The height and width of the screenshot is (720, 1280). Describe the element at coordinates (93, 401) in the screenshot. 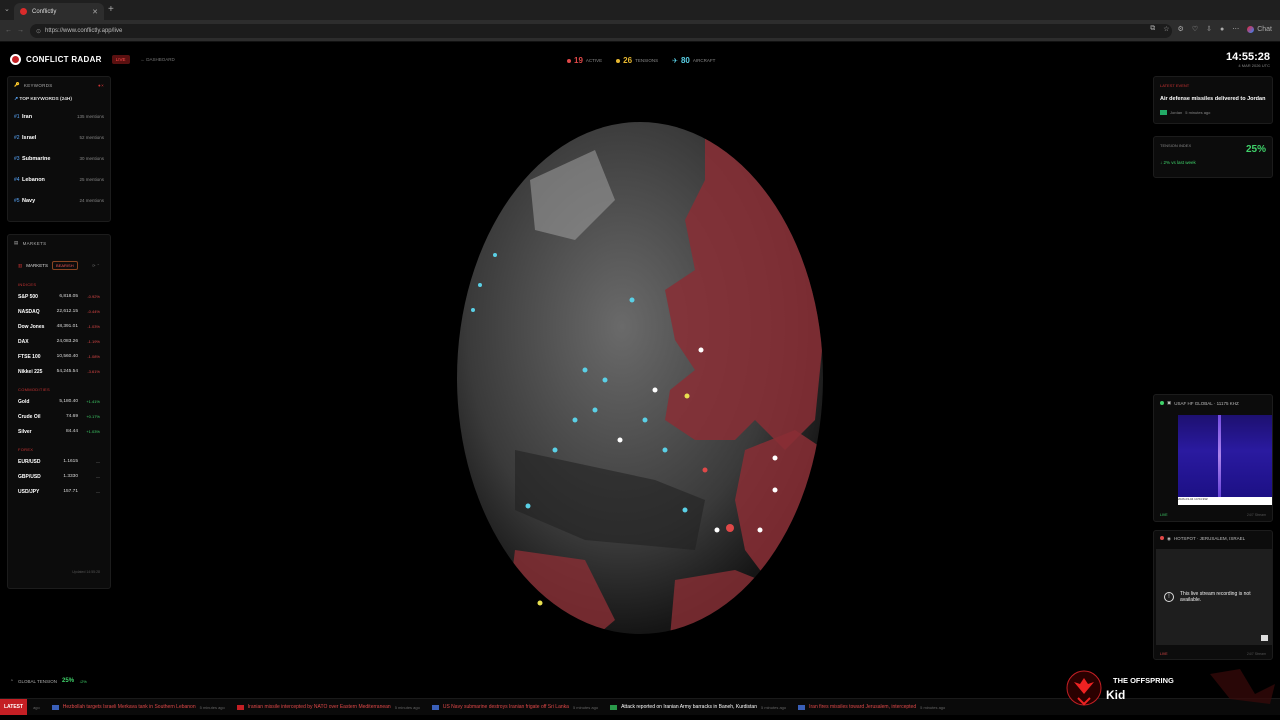

I see `market-change: +1.41%` at that location.